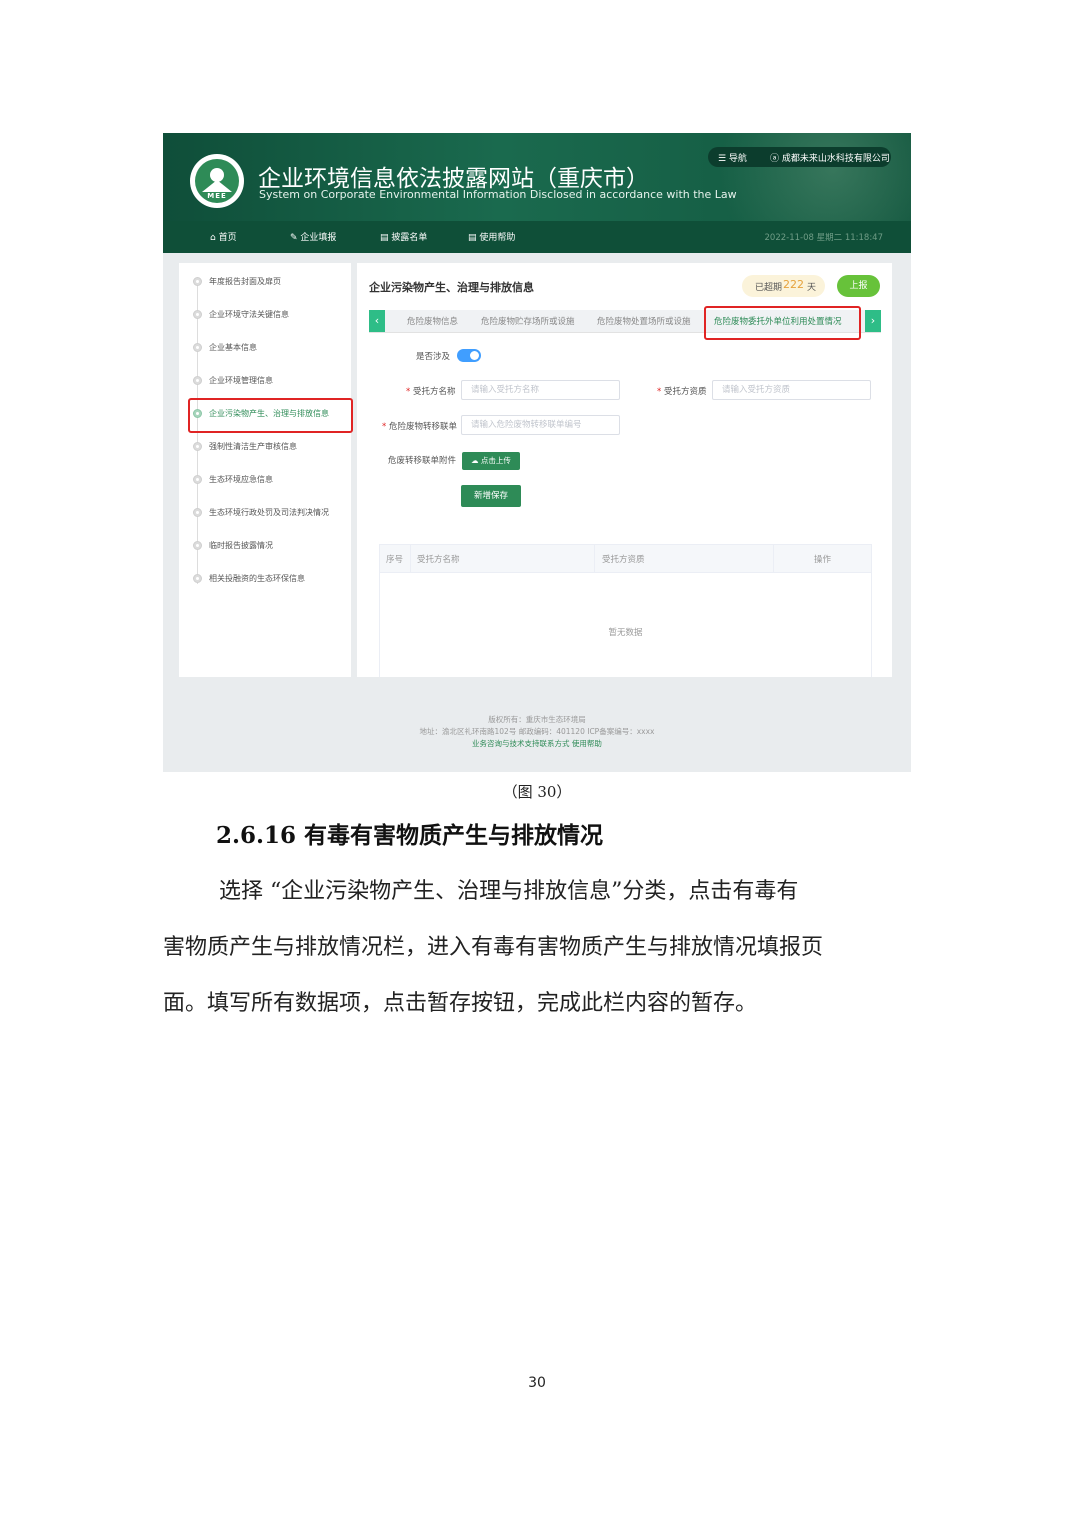 Image resolution: width=1074 pixels, height=1520 pixels. I want to click on table-header: 序号 受托方名称 受托方资质 操作, so click(625, 558).